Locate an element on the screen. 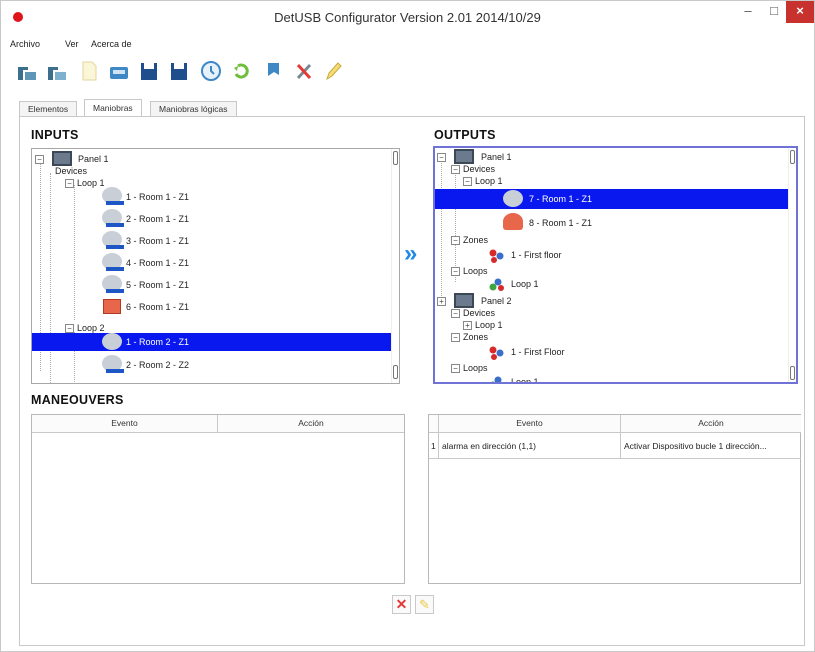 This screenshot has height=652, width=815. toolbar is located at coordinates (205, 74).